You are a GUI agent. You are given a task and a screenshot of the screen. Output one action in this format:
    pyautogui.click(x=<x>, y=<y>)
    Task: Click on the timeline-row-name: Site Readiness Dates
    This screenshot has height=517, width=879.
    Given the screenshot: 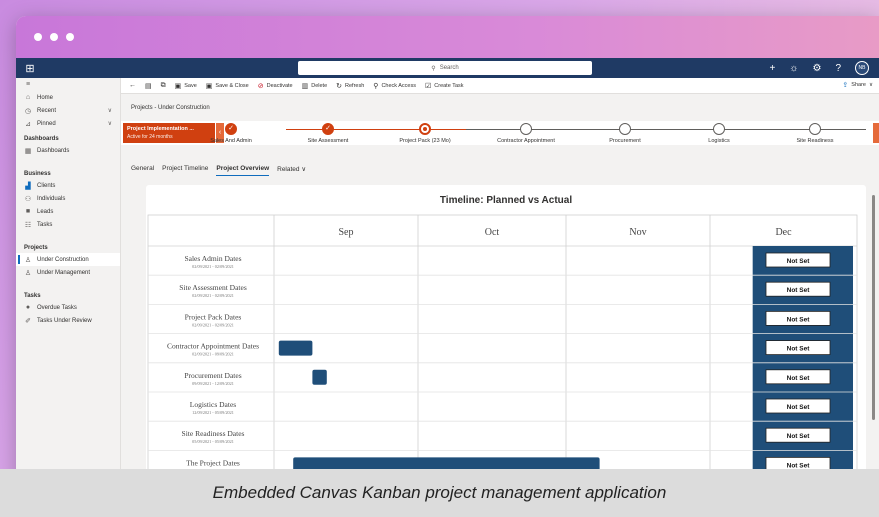 What is the action you would take?
    pyautogui.click(x=213, y=433)
    